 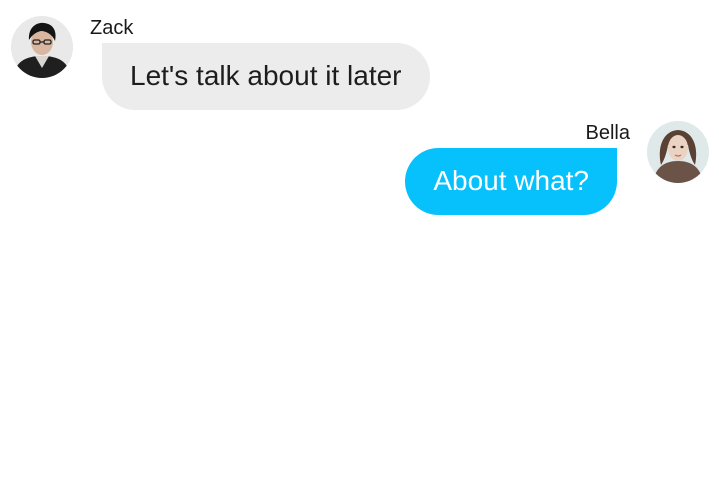 I want to click on sender-name-bella: Bella, so click(x=607, y=133).